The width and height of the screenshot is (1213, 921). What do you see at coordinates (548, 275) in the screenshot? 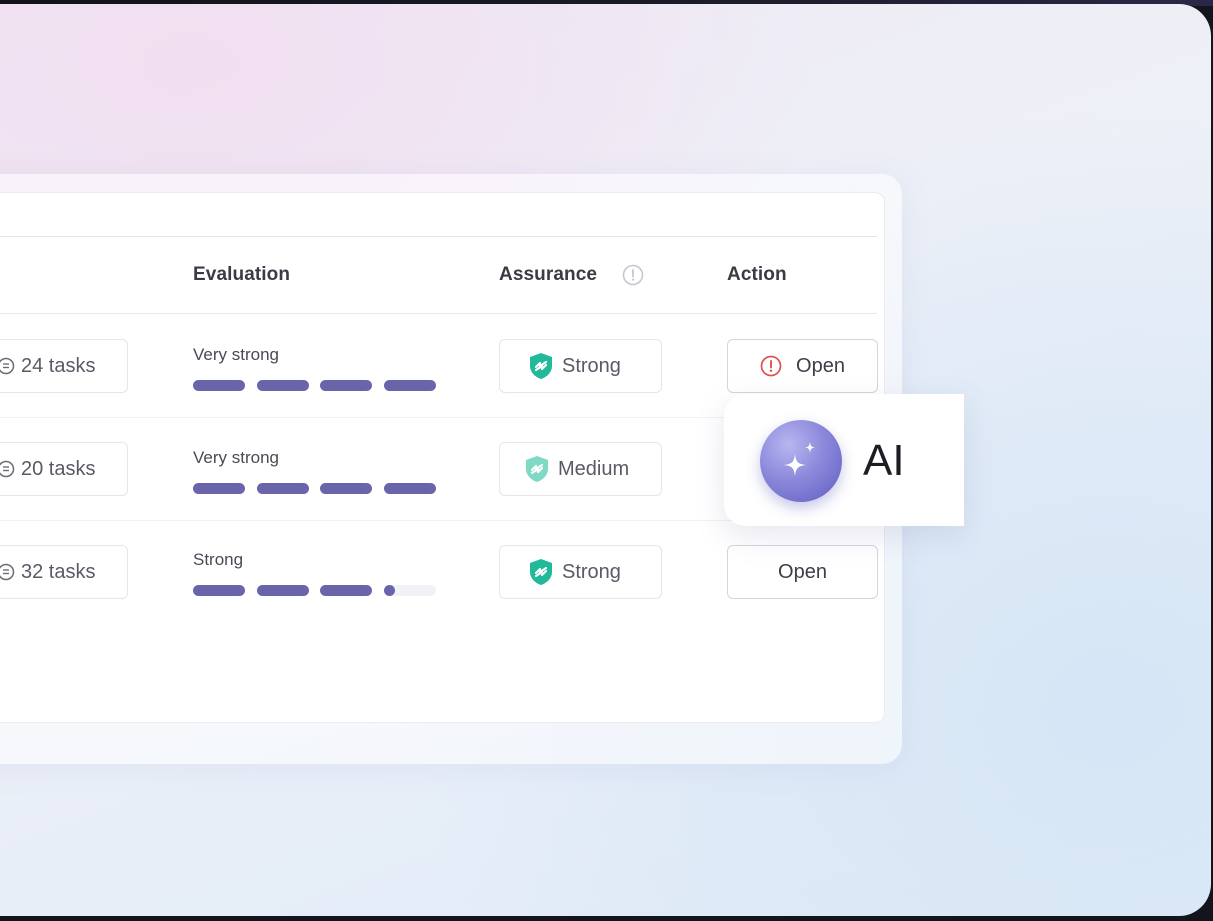
I see `column-header-assurance: Assurance` at bounding box center [548, 275].